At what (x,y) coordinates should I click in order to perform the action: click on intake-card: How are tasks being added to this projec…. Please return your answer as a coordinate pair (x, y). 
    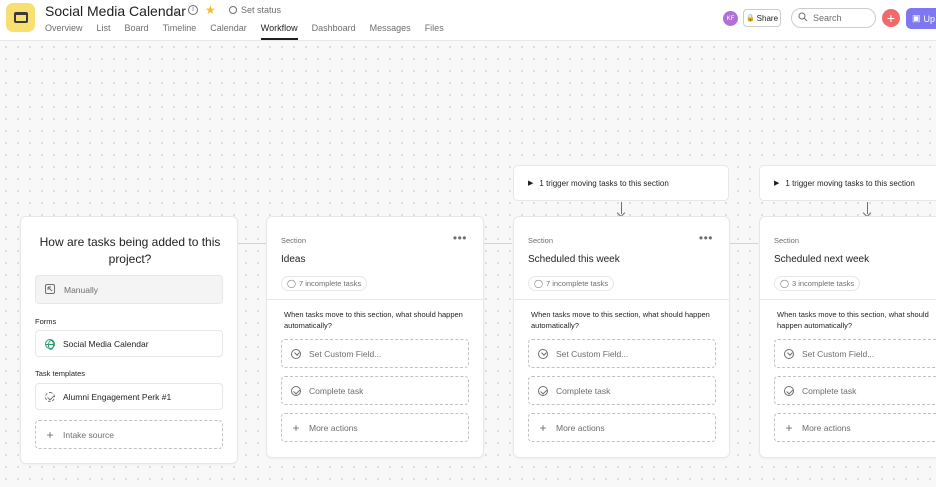
    Looking at the image, I should click on (129, 340).